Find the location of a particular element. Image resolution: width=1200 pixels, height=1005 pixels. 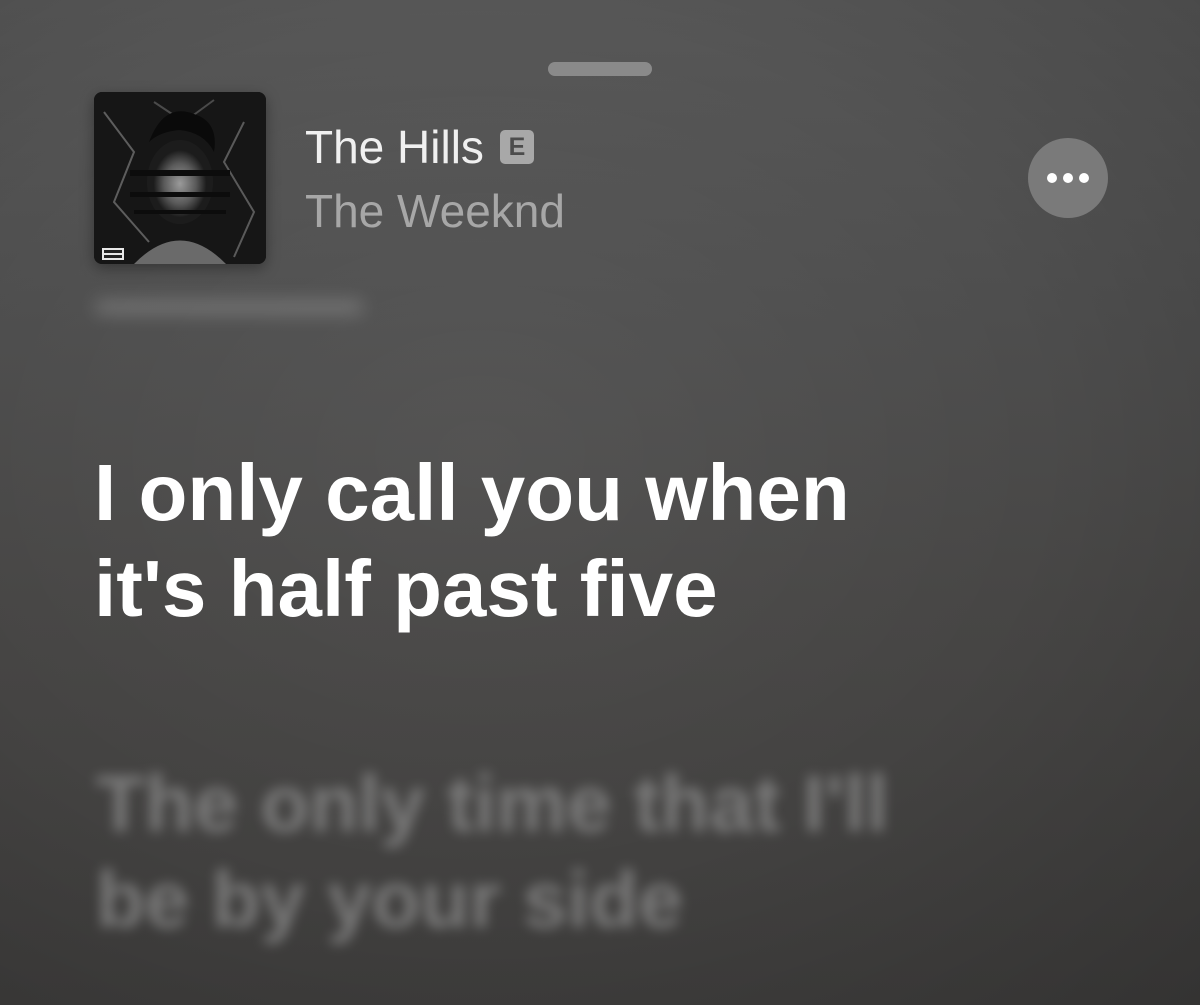

ellipsis-icon is located at coordinates (1068, 178).